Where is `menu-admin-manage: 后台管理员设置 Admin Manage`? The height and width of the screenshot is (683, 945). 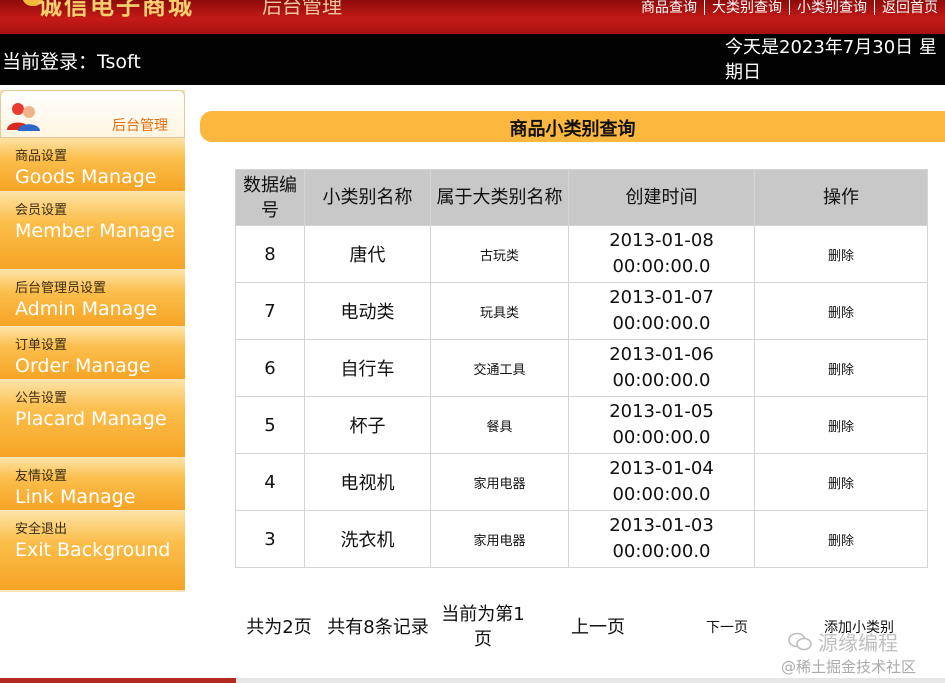 menu-admin-manage: 后台管理员设置 Admin Manage is located at coordinates (92, 298).